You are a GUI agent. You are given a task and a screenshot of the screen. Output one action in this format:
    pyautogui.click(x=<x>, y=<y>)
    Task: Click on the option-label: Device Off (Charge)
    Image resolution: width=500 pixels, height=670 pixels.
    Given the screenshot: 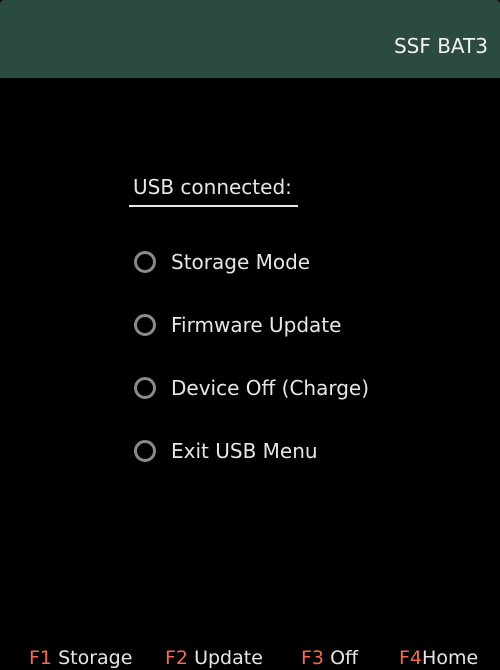 What is the action you would take?
    pyautogui.click(x=270, y=388)
    